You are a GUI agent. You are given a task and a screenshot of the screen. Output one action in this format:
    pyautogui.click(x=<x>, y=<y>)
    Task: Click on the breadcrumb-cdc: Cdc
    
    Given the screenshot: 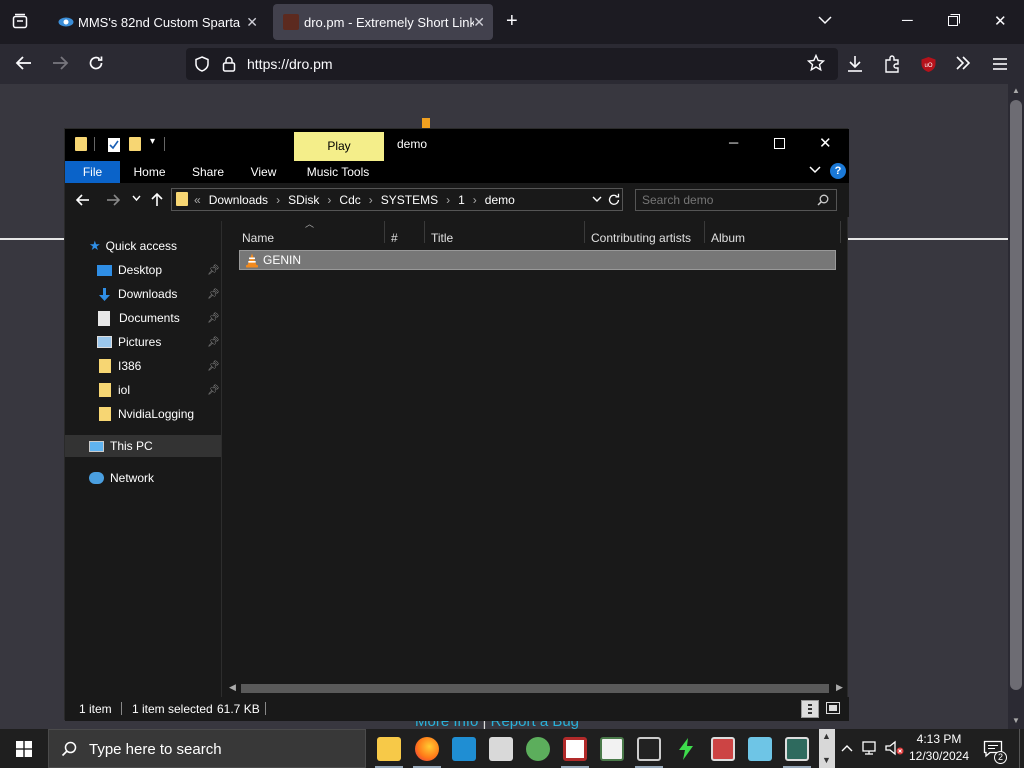 What is the action you would take?
    pyautogui.click(x=349, y=200)
    